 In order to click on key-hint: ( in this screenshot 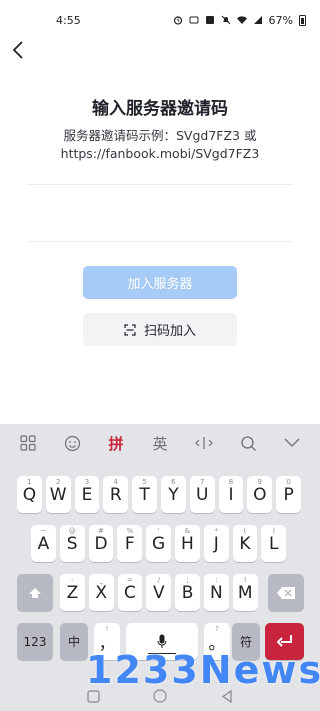, I will do `click(245, 531)`.